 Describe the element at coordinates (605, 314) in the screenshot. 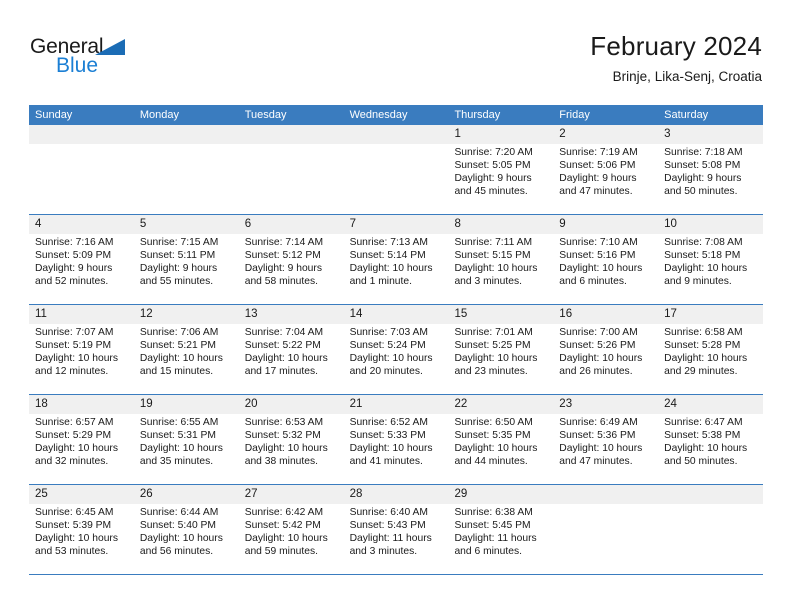

I see `day-number: 16` at that location.